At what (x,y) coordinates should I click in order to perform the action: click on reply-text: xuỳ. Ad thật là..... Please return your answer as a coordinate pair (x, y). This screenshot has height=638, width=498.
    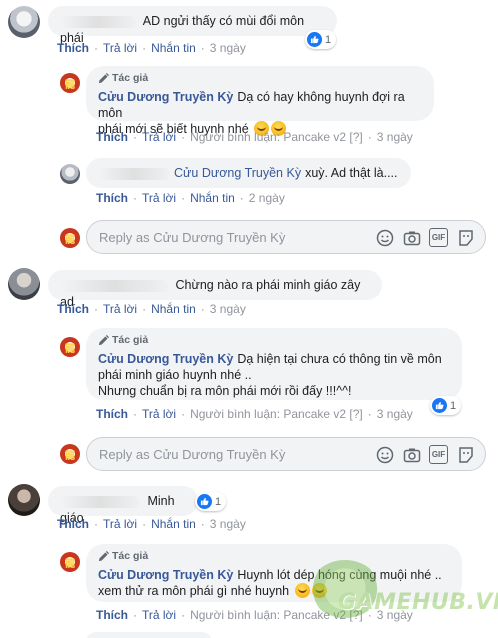
    Looking at the image, I should click on (351, 173).